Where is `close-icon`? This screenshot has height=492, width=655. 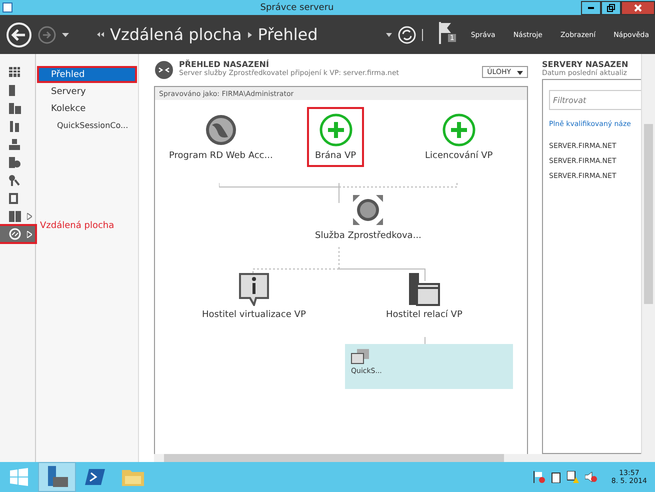
close-icon is located at coordinates (638, 8).